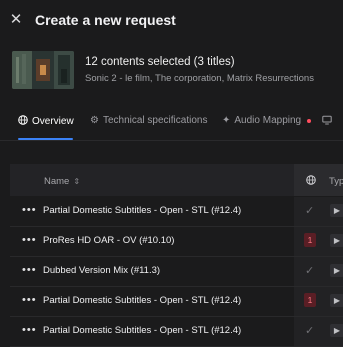  Describe the element at coordinates (57, 181) in the screenshot. I see `column-label: Name` at that location.